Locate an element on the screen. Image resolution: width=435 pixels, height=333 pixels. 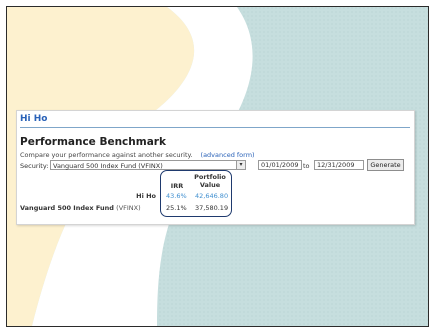
title-divider is located at coordinates (215, 127).